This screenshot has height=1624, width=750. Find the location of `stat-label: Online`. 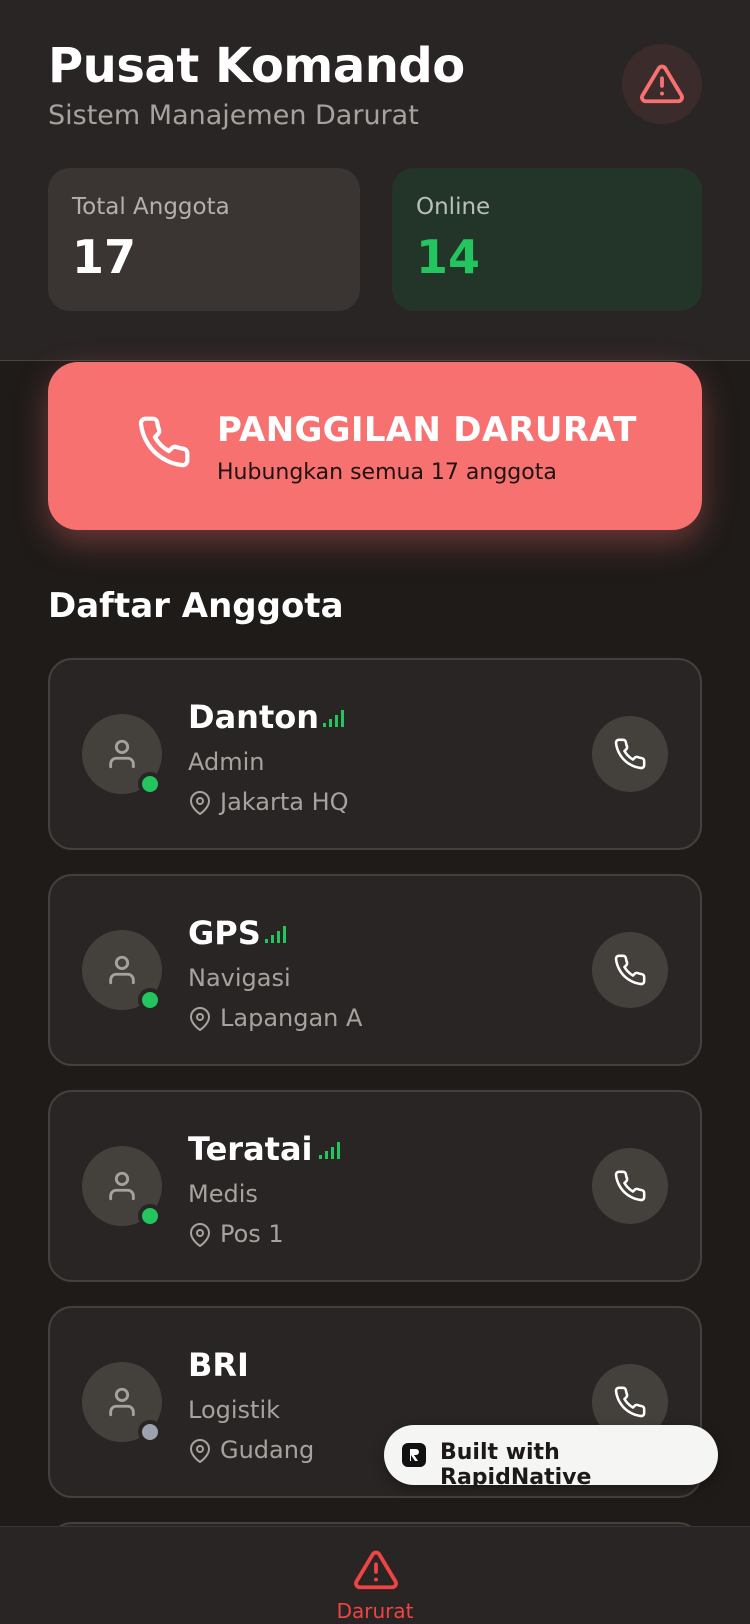

stat-label: Online is located at coordinates (453, 207).